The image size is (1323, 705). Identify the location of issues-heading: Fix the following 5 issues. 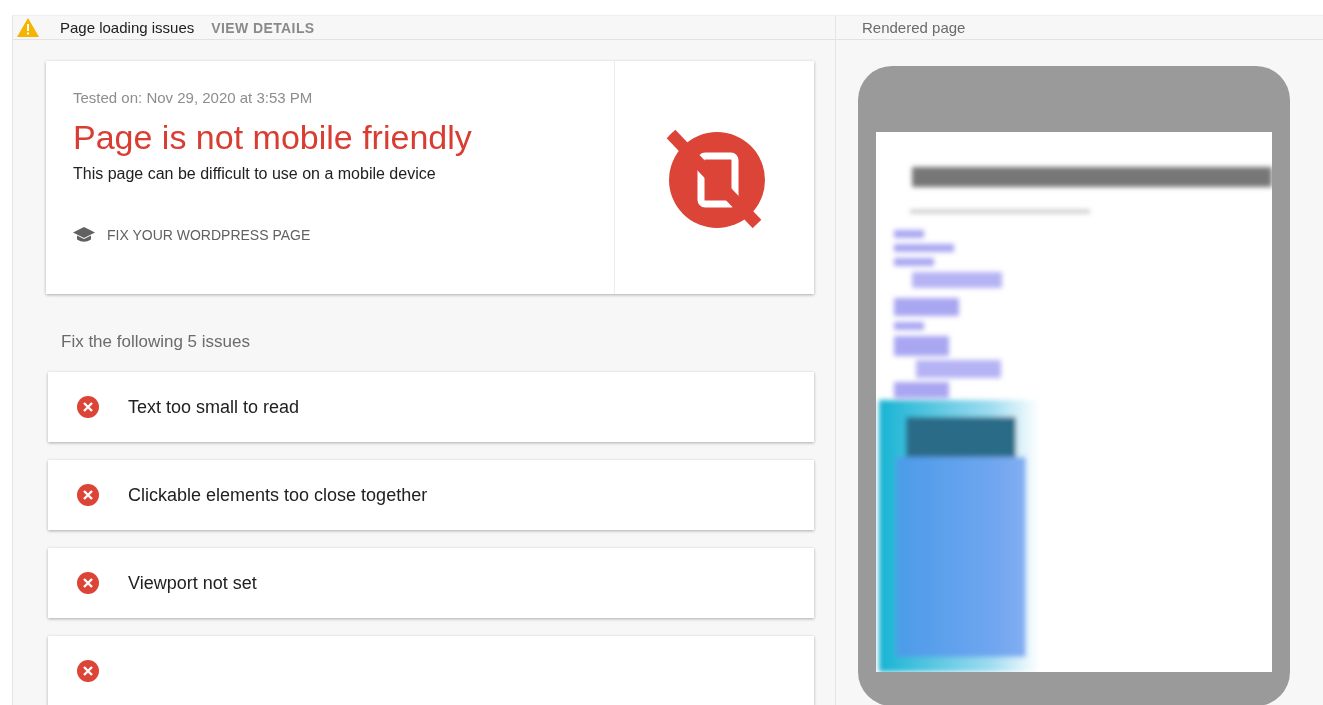
(156, 342).